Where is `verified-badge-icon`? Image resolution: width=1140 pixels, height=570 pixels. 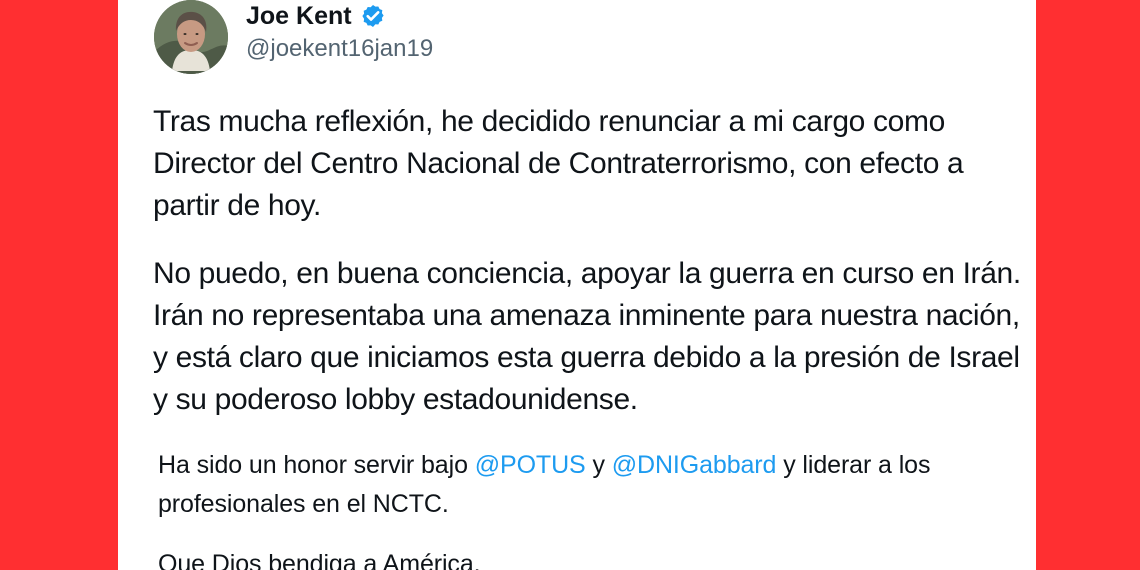
verified-badge-icon is located at coordinates (372, 16).